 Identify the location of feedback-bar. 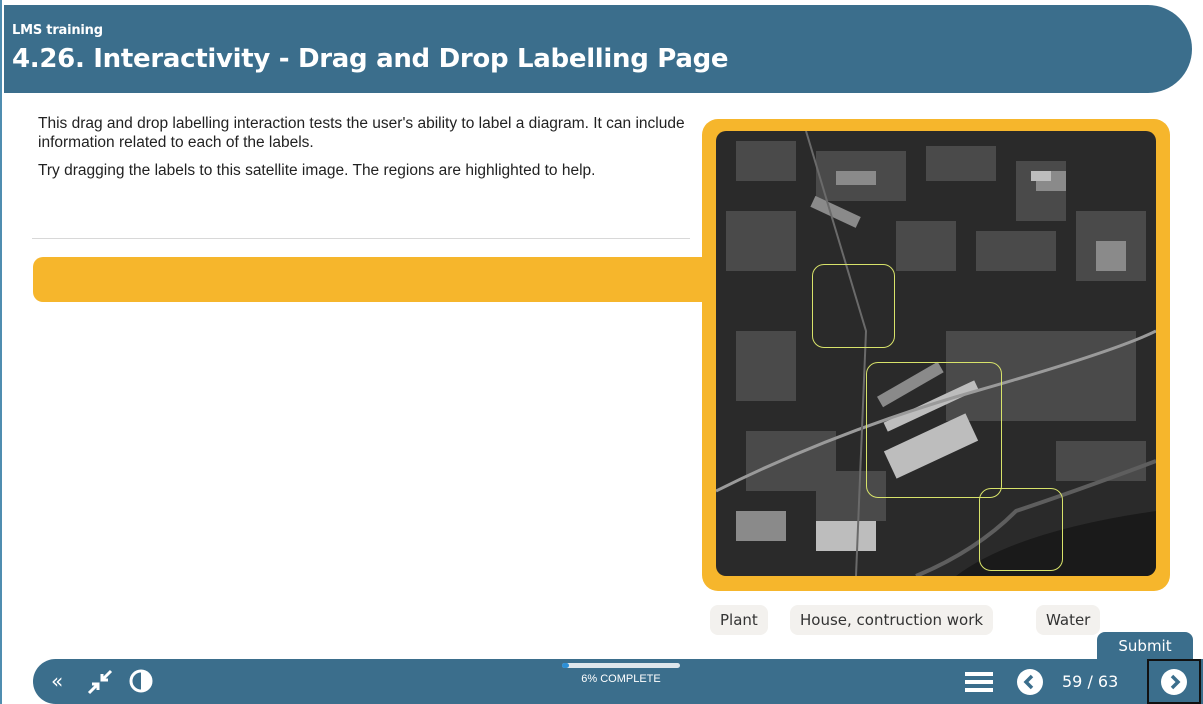
(378, 279).